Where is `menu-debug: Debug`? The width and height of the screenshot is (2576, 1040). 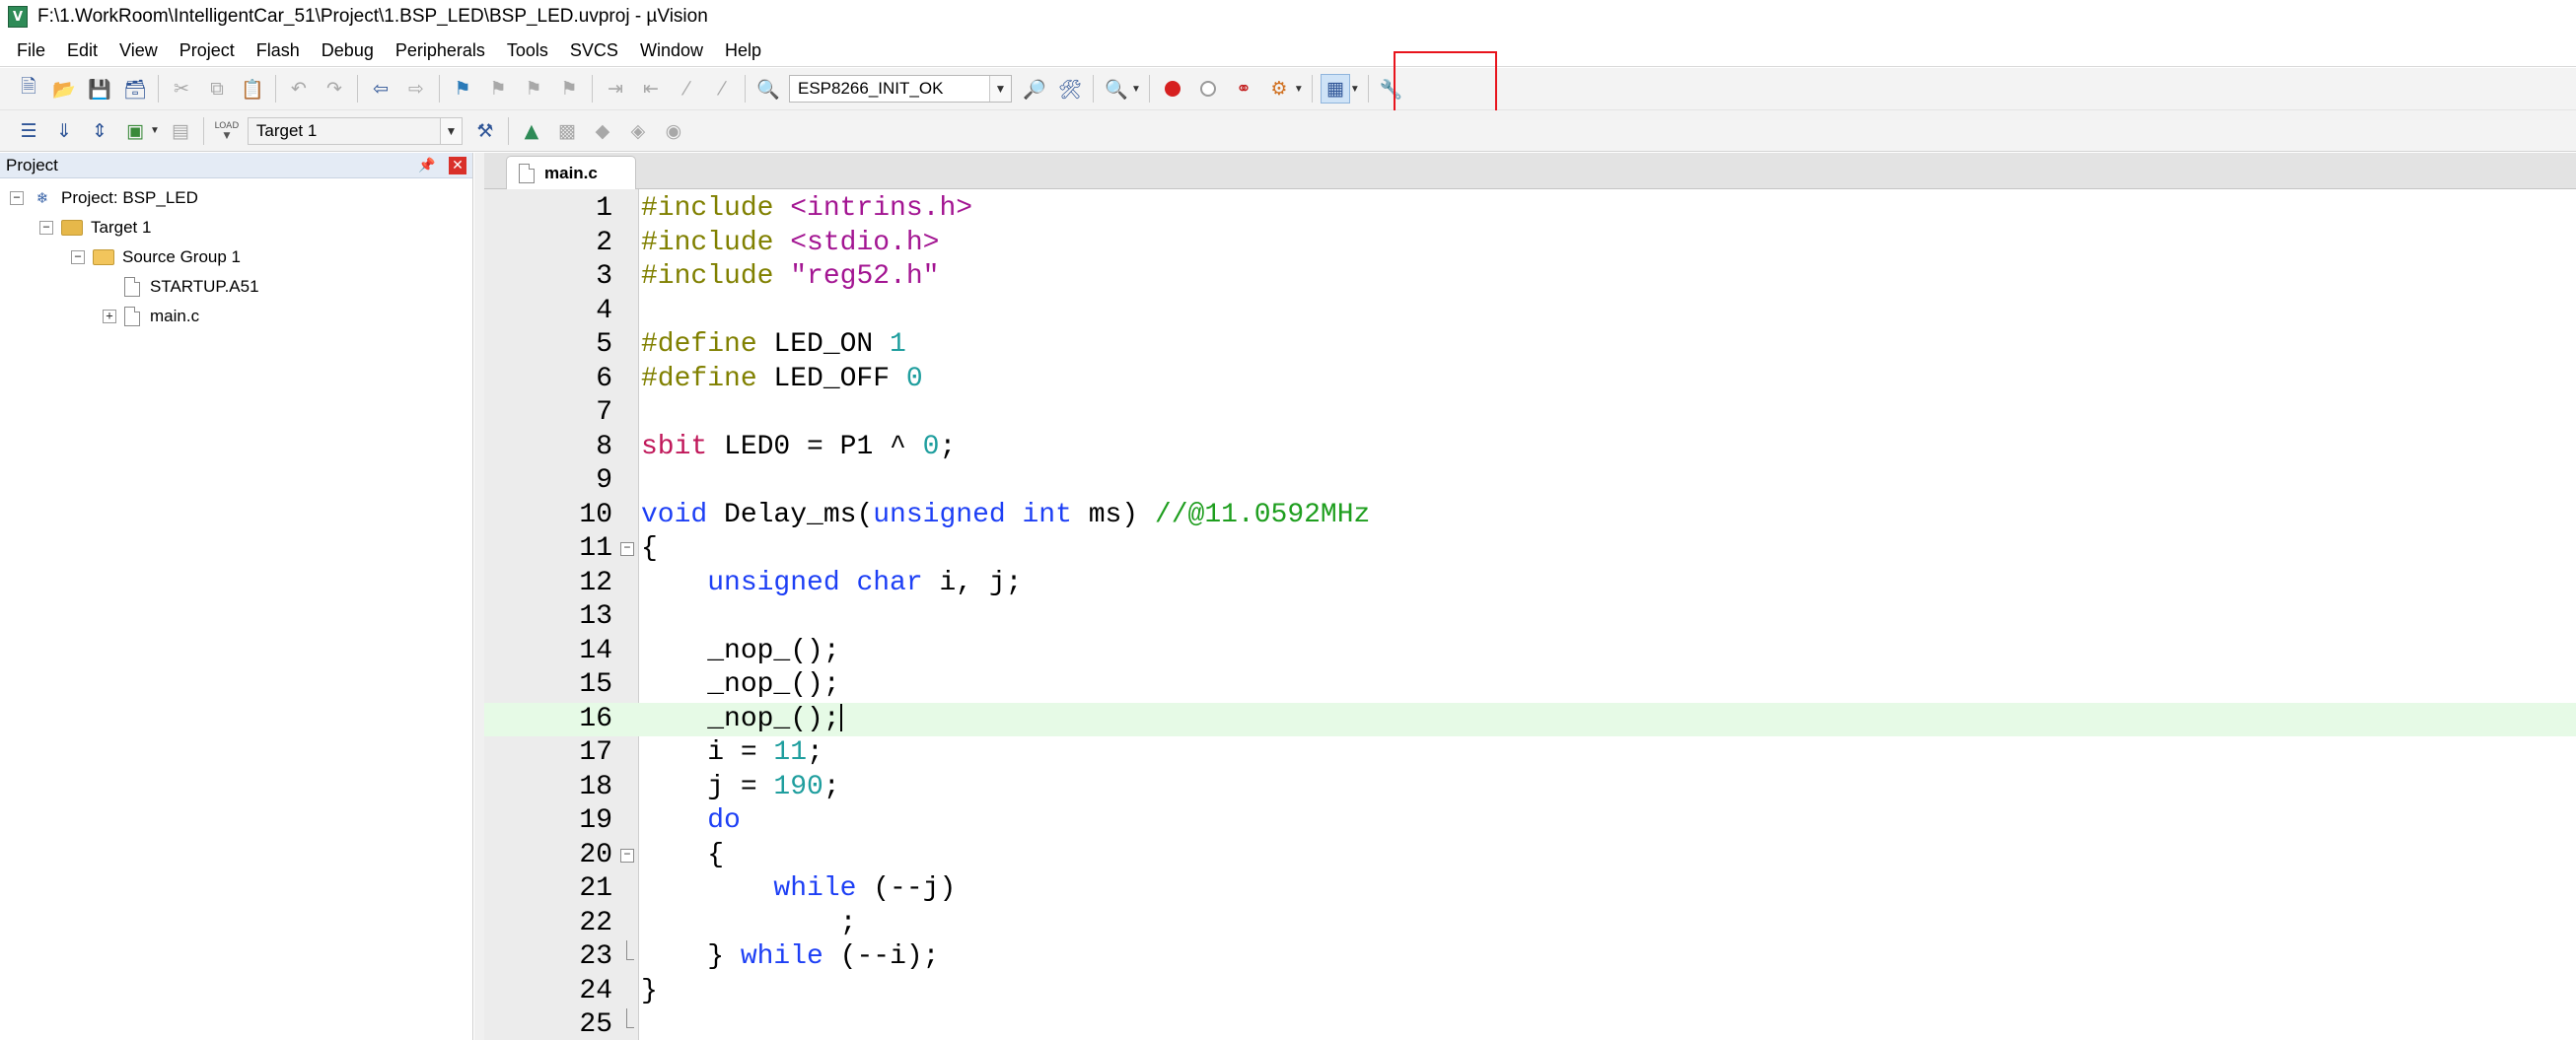 menu-debug: Debug is located at coordinates (348, 50).